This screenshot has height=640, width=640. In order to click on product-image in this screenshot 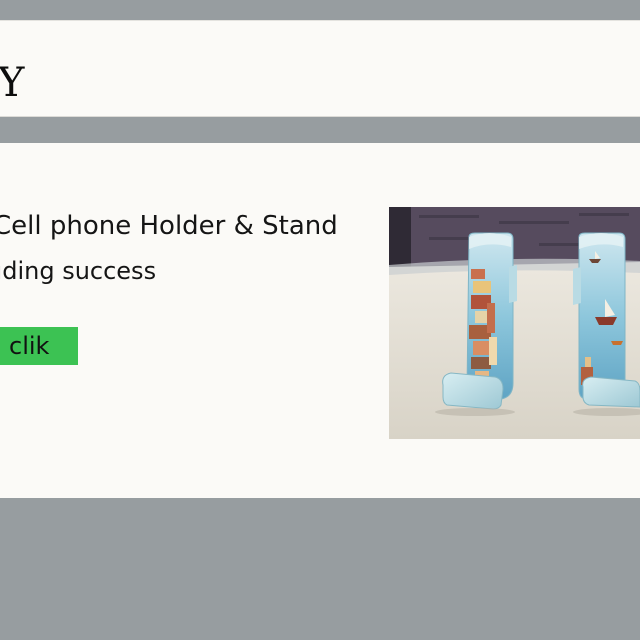, I will do `click(514, 323)`.